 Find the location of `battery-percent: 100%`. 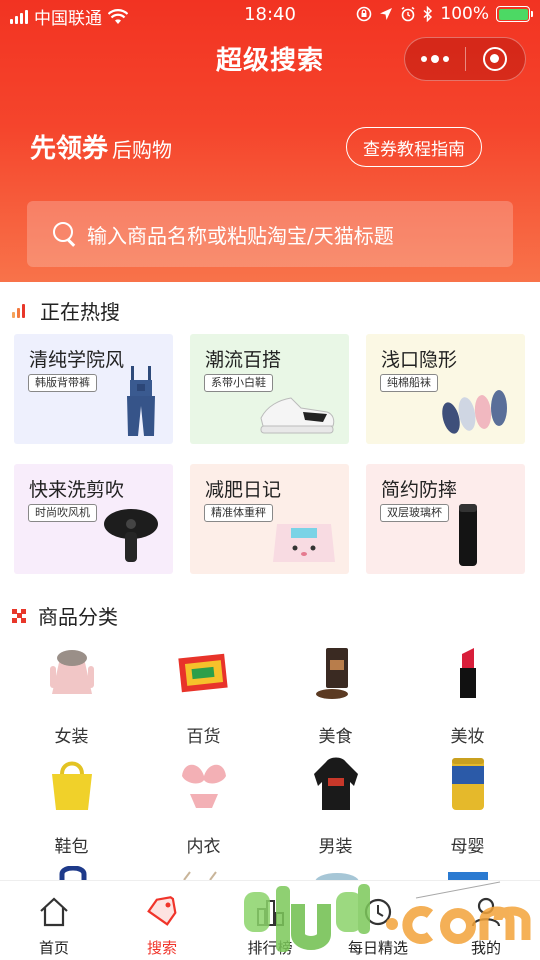

battery-percent: 100% is located at coordinates (464, 14).